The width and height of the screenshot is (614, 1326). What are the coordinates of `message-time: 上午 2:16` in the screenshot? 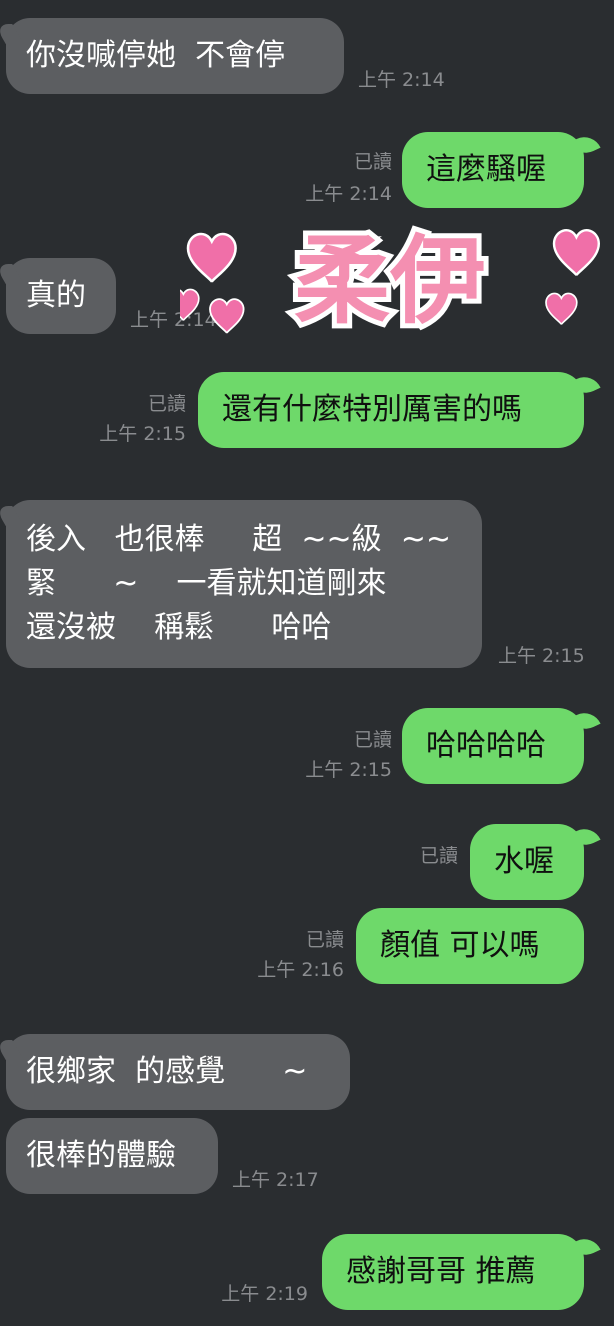 It's located at (300, 970).